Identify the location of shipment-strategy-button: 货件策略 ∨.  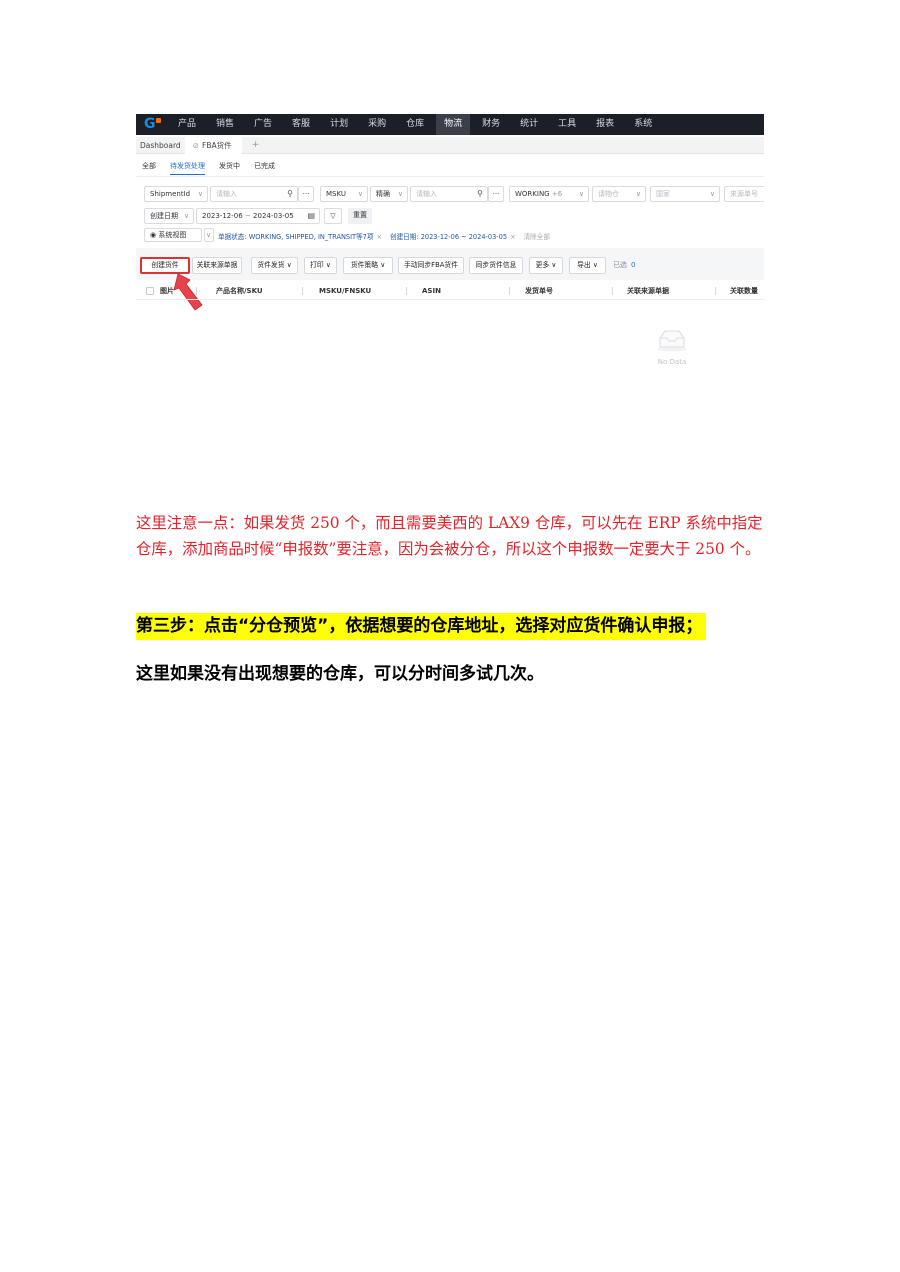
(368, 265).